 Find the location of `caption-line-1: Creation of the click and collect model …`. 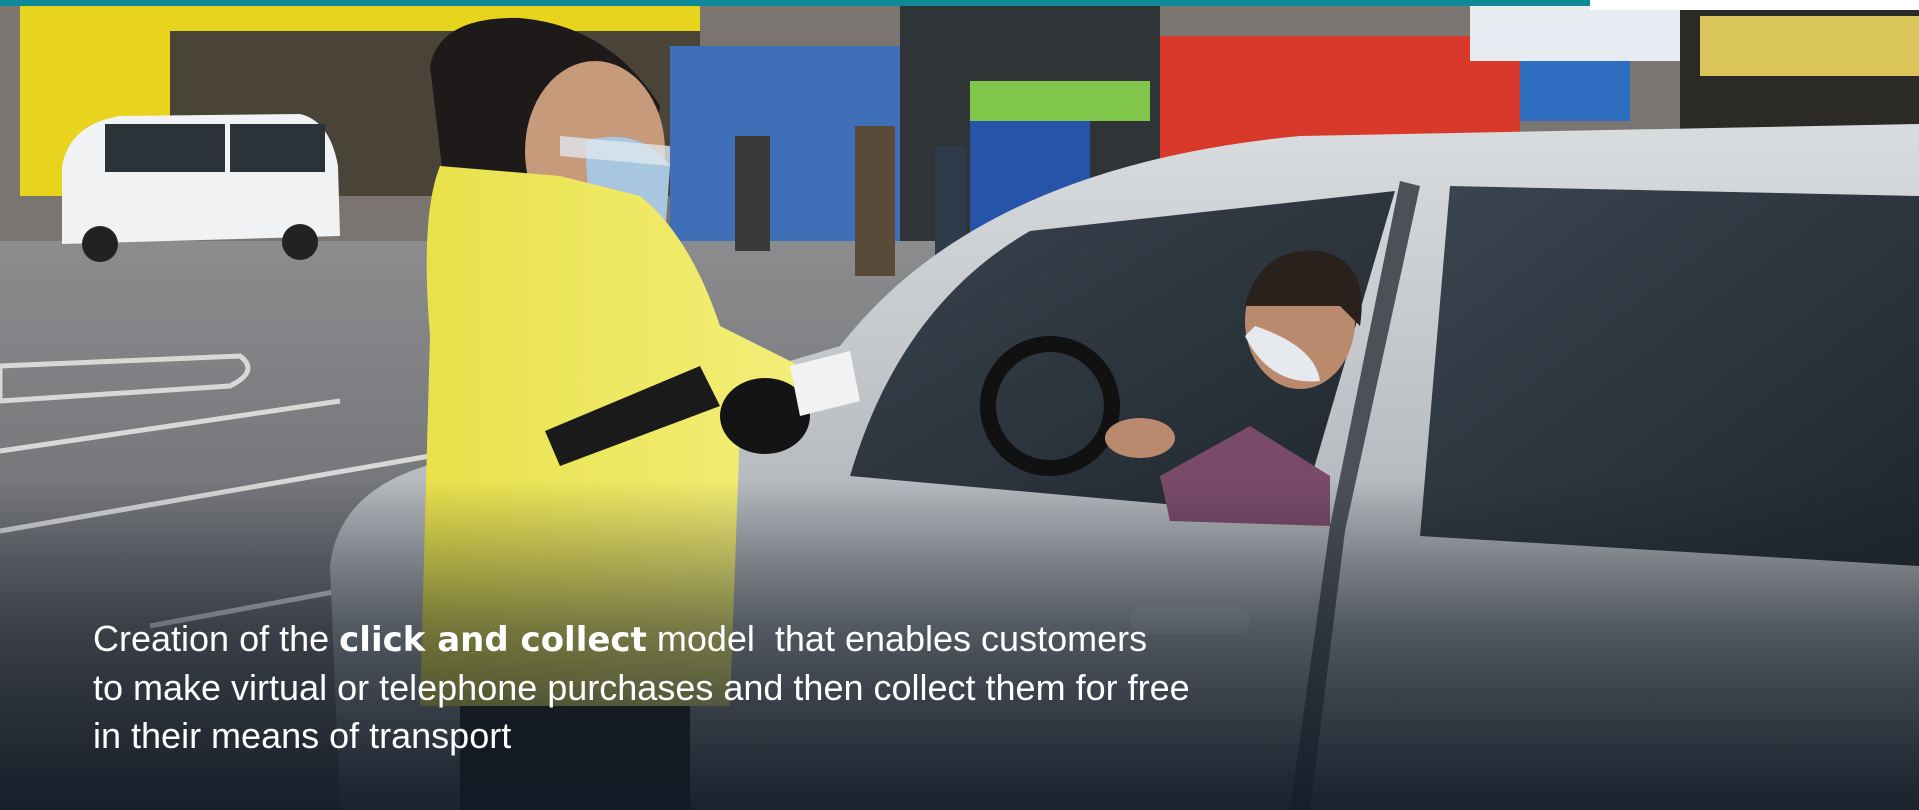

caption-line-1: Creation of the click and collect model … is located at coordinates (743, 639).